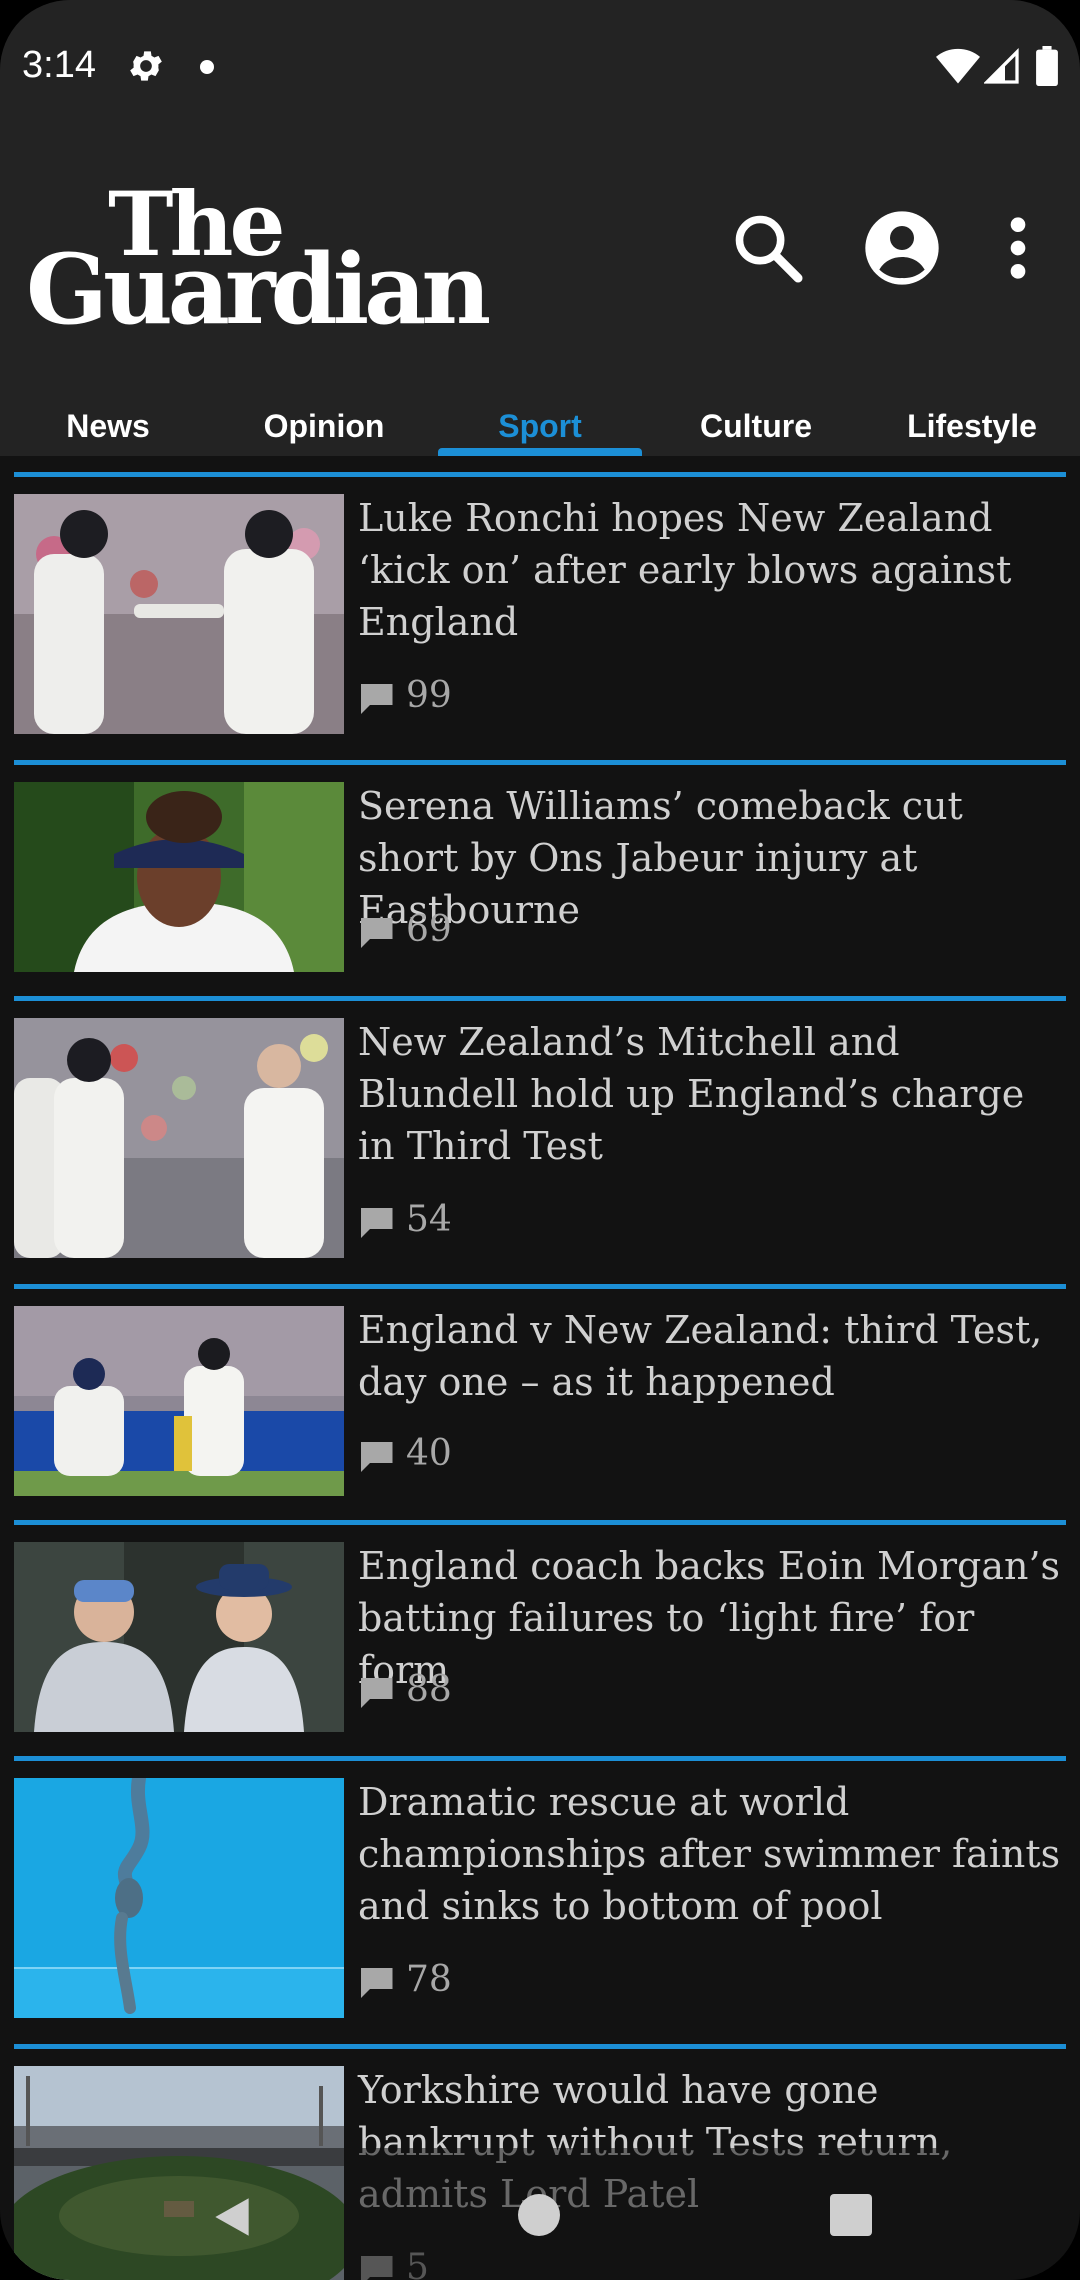 This screenshot has height=2280, width=1080. Describe the element at coordinates (429, 695) in the screenshot. I see `comment-count-value: 99` at that location.